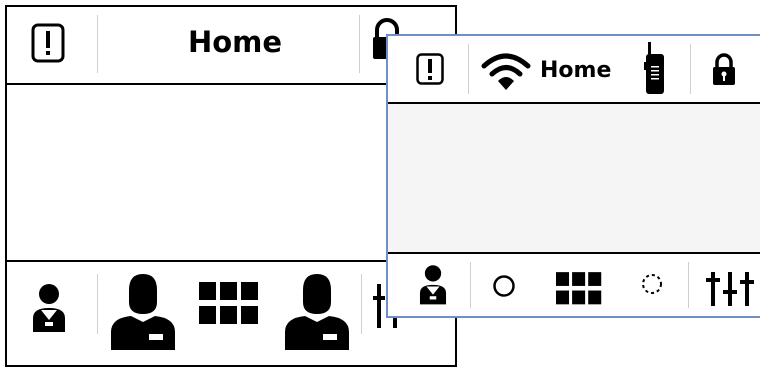  I want to click on wifi-icon, so click(506, 72).